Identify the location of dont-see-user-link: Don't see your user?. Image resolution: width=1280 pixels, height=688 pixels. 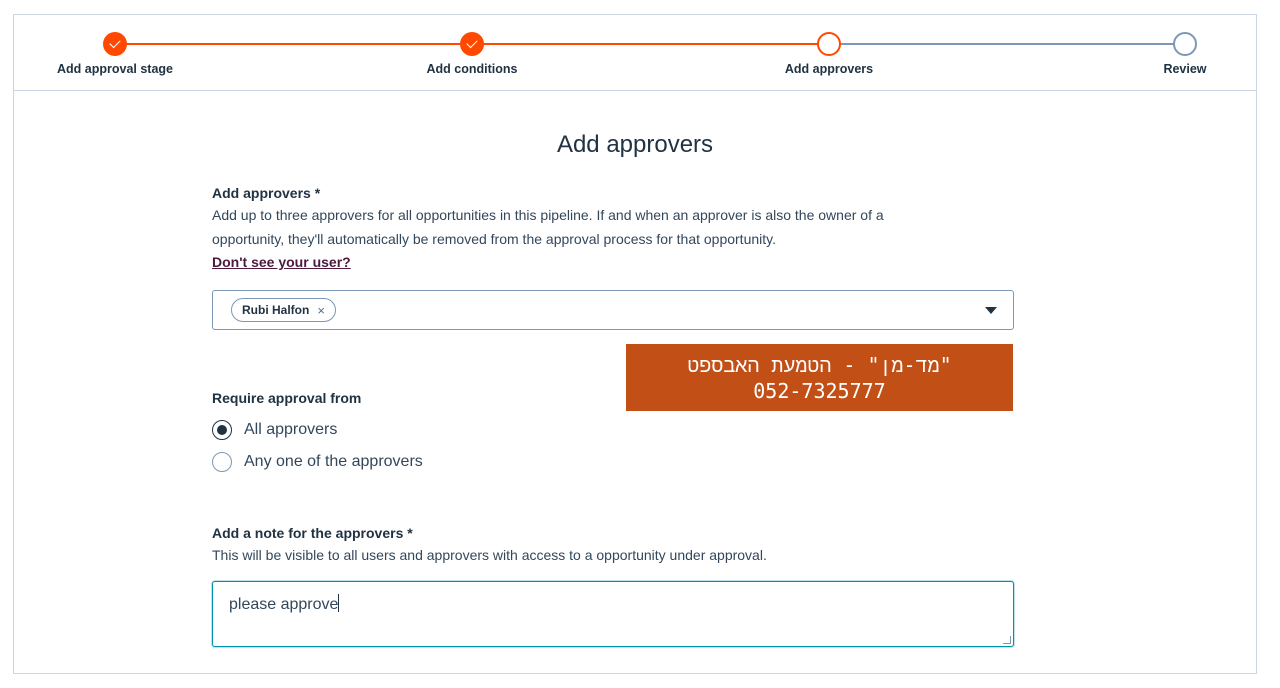
(281, 262).